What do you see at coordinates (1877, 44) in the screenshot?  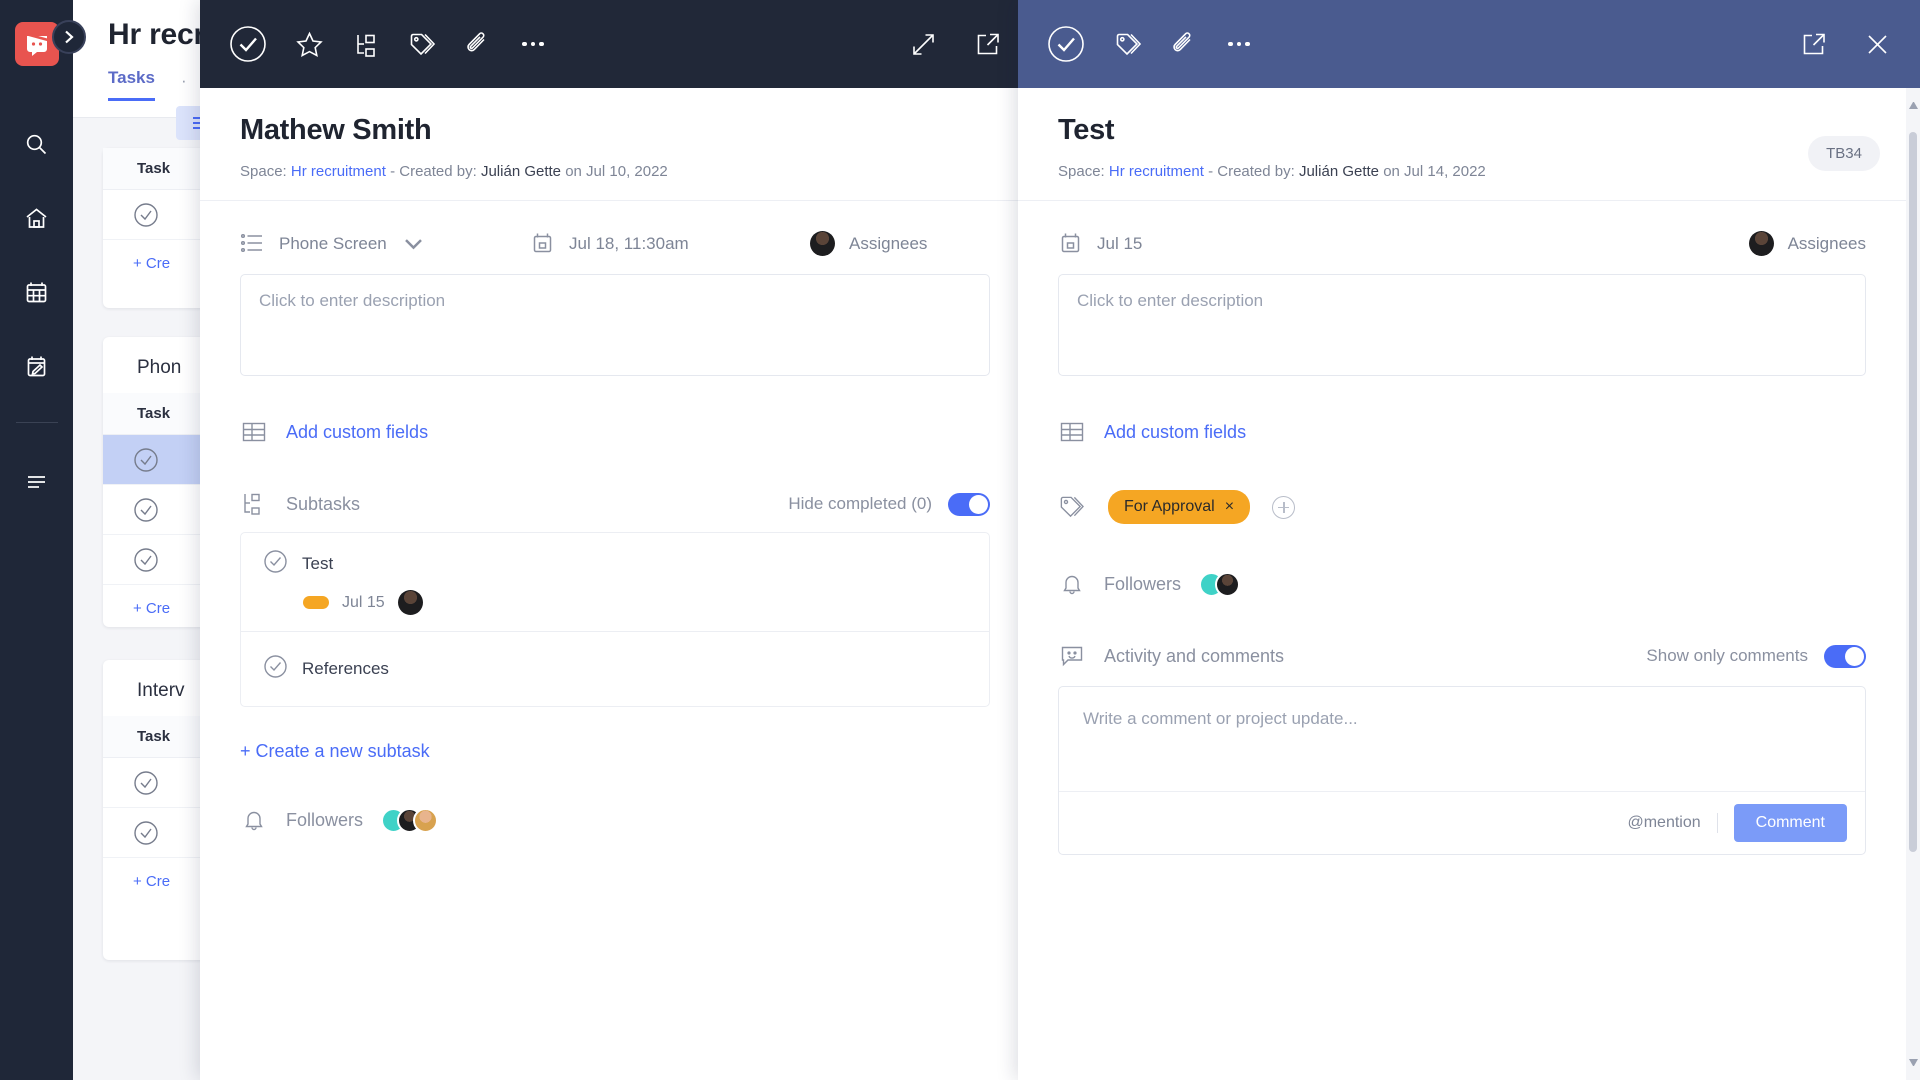 I see `close-icon` at bounding box center [1877, 44].